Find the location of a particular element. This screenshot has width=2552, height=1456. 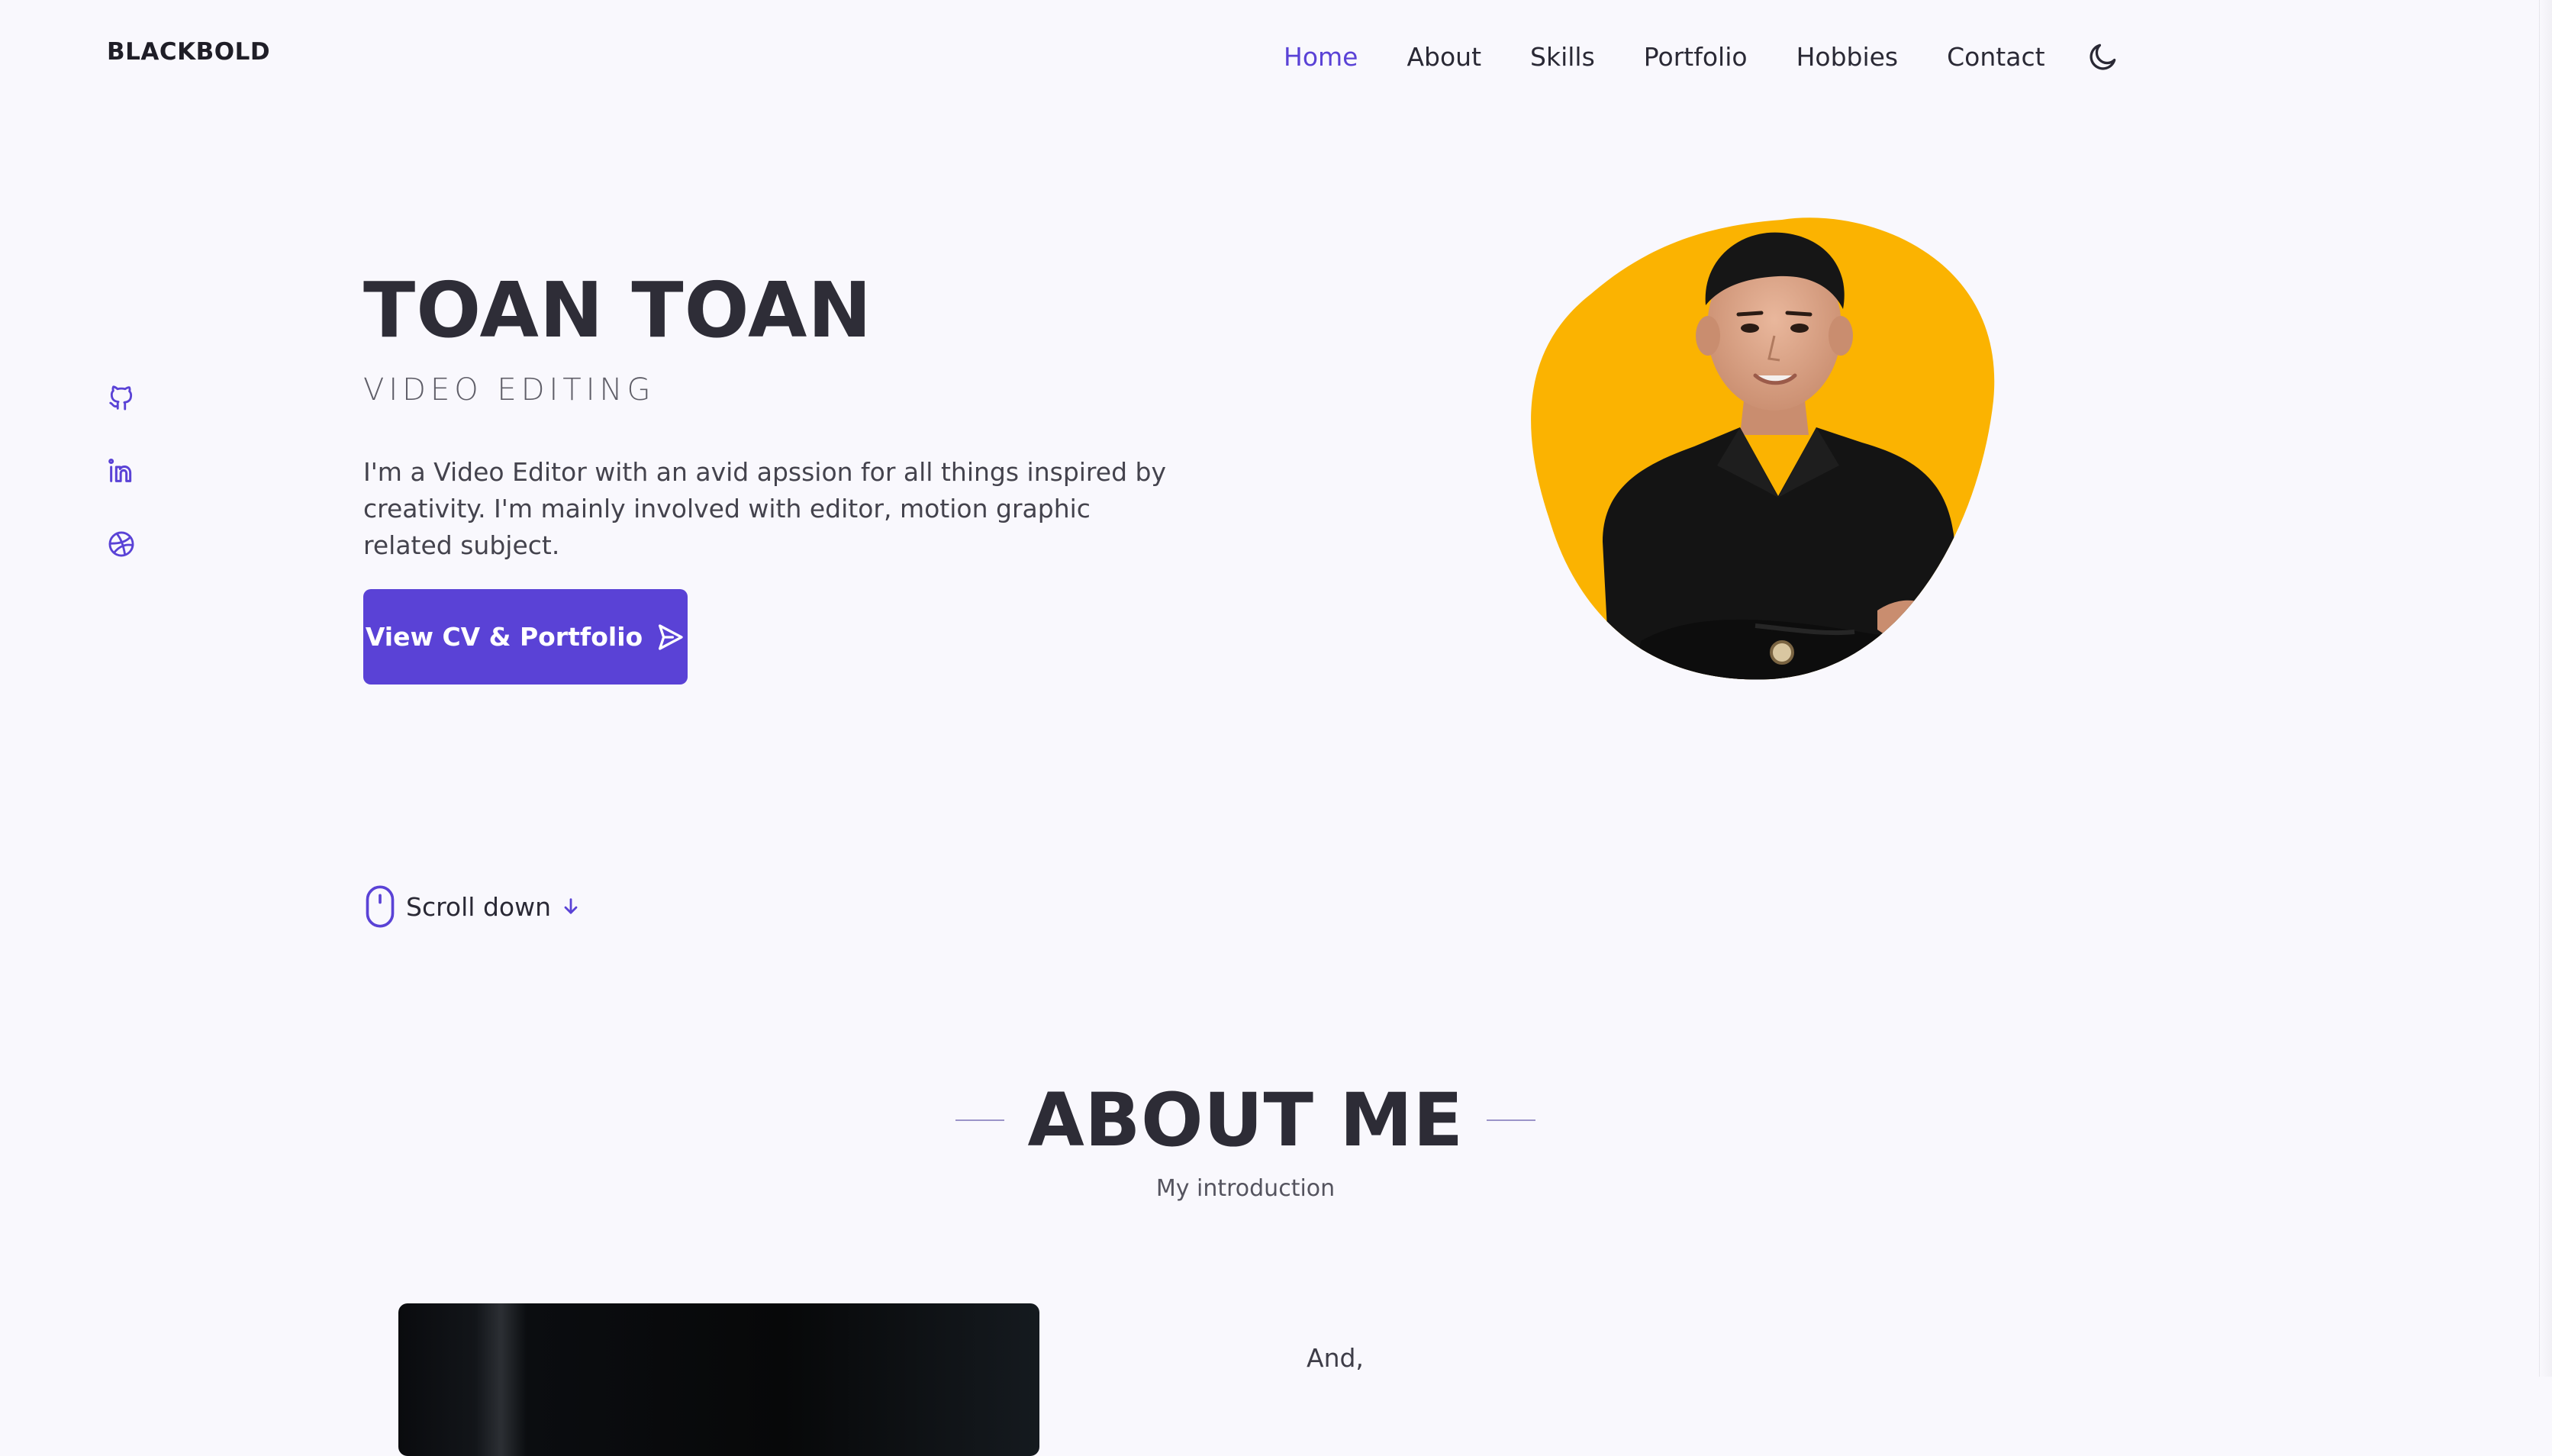

about-title: ABOUT ME is located at coordinates (1245, 1120).